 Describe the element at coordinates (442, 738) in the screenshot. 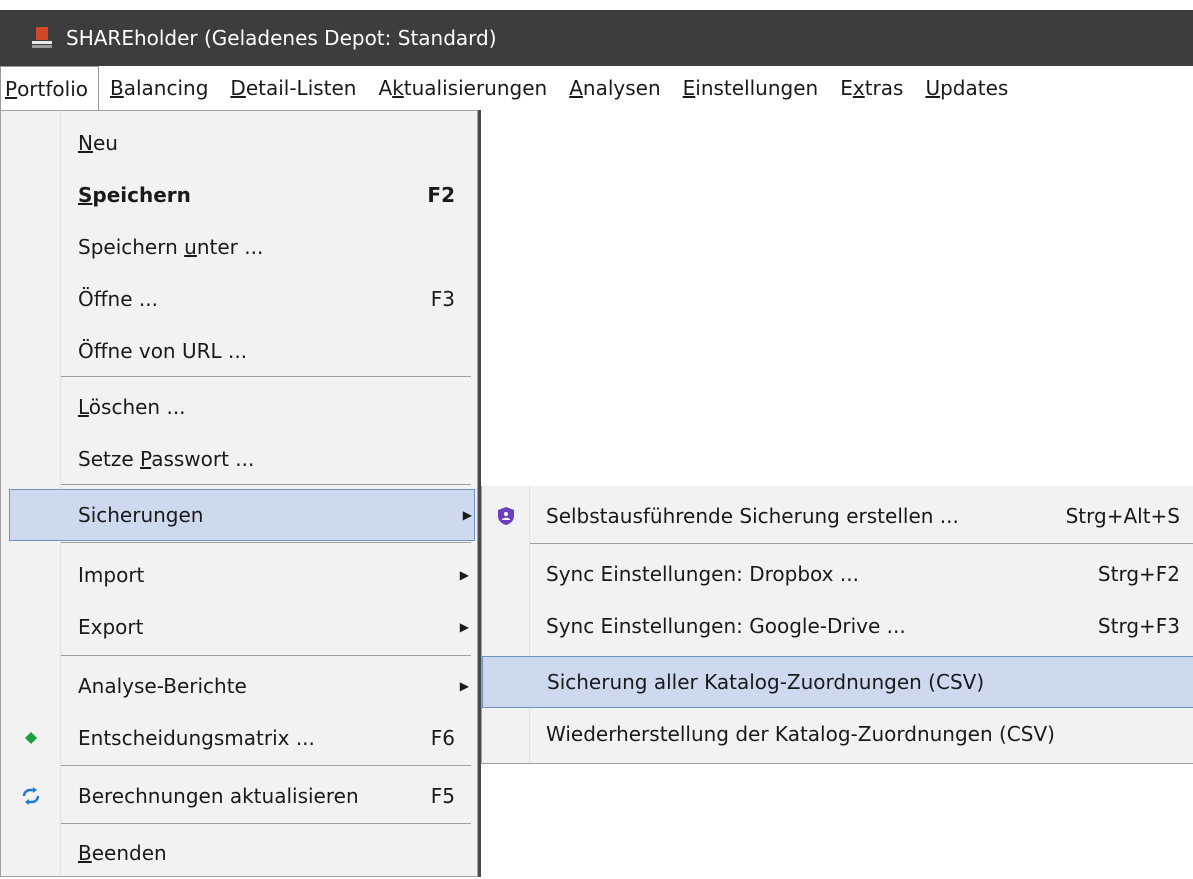

I see `menu-item-entscheidungsmatrix-shortcut: F6` at that location.